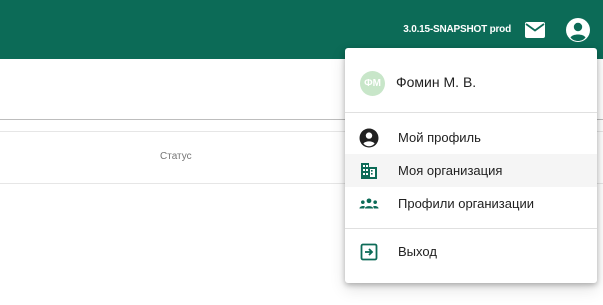 The width and height of the screenshot is (603, 305). I want to click on exit-icon, so click(369, 252).